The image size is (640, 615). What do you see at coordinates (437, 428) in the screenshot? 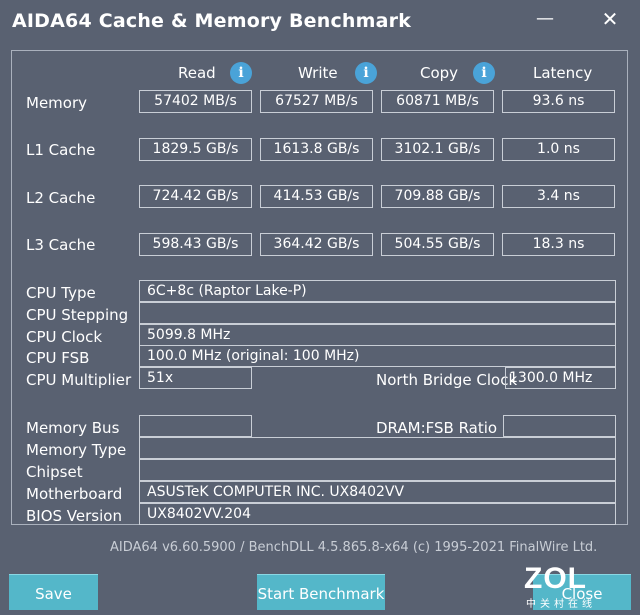
I see `dram-fsb-ratio-label: DRAM:FSB Ratio` at bounding box center [437, 428].